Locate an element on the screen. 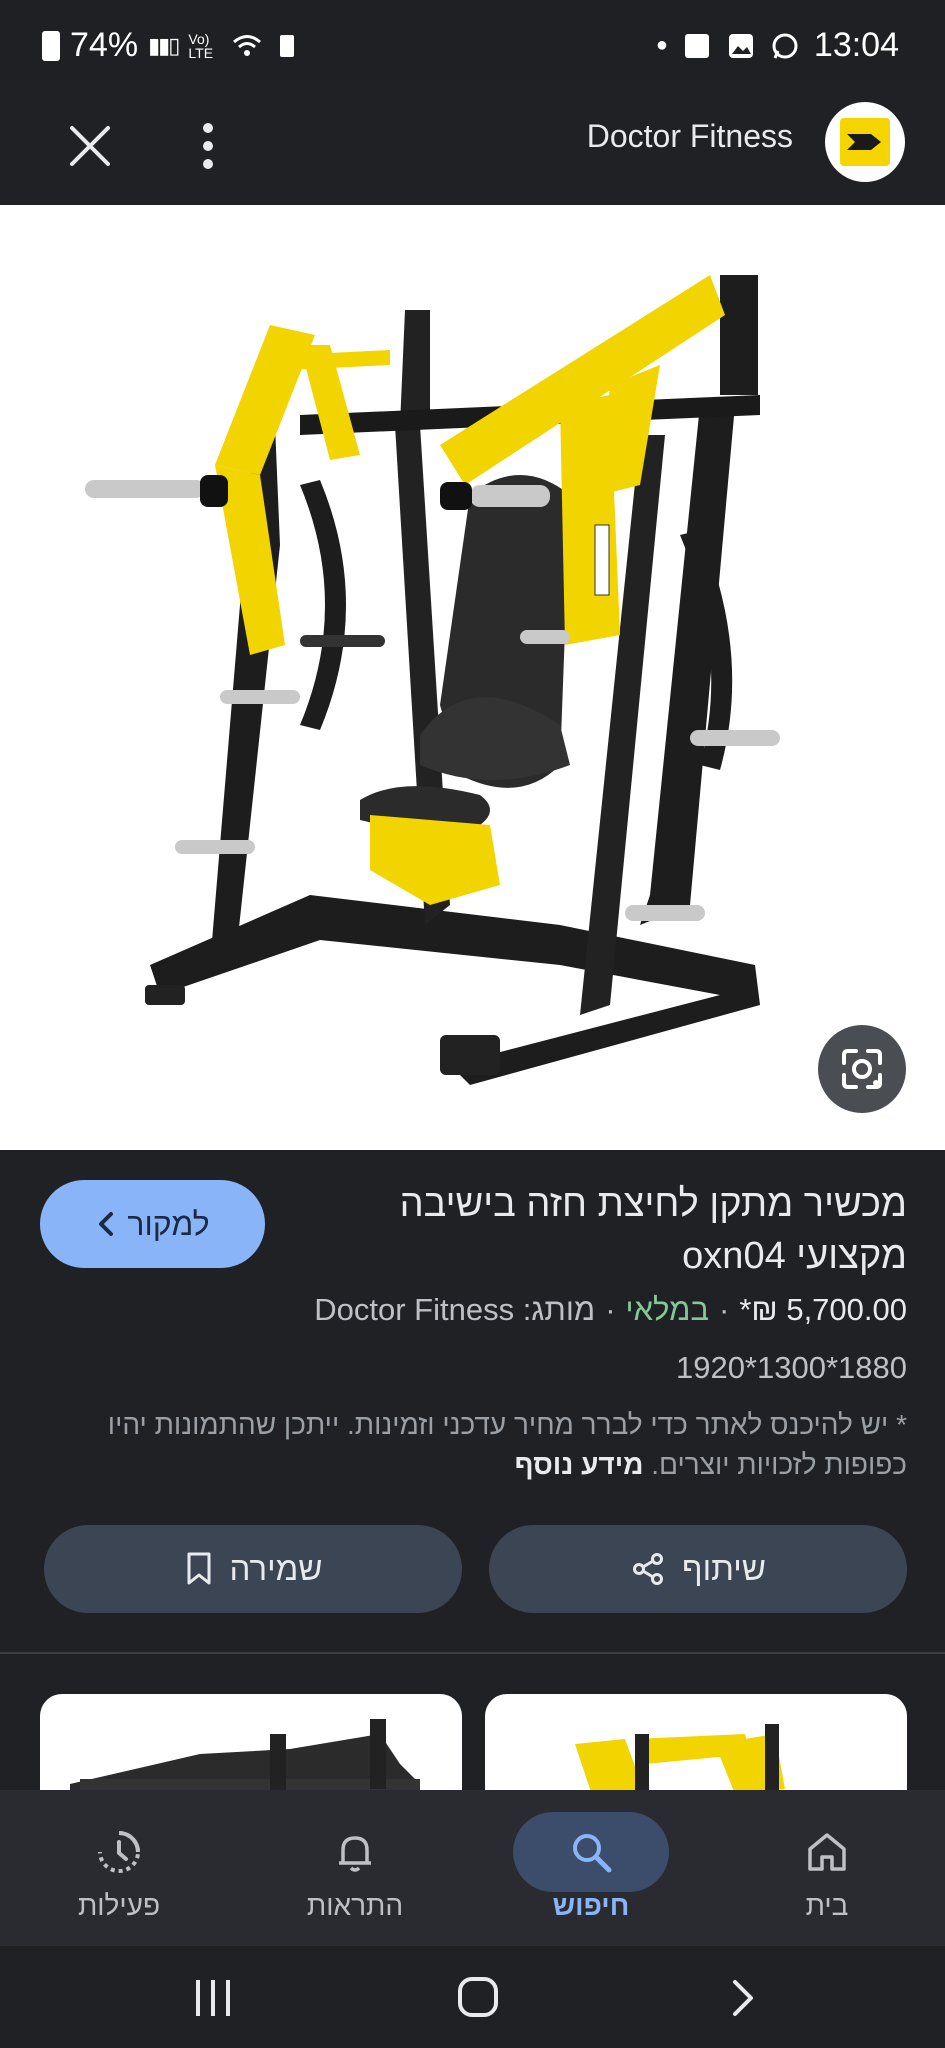 Image resolution: width=945 pixels, height=2048 pixels. nav-activity: פעילות is located at coordinates (119, 1868).